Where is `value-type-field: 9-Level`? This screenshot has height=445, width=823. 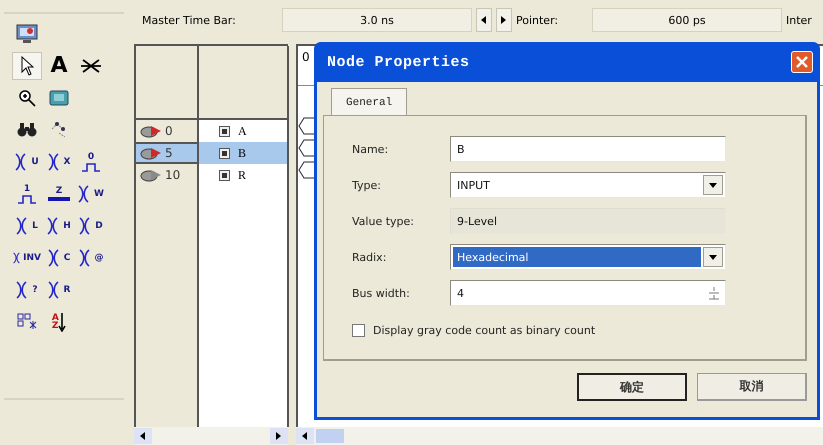
value-type-field: 9-Level is located at coordinates (588, 221).